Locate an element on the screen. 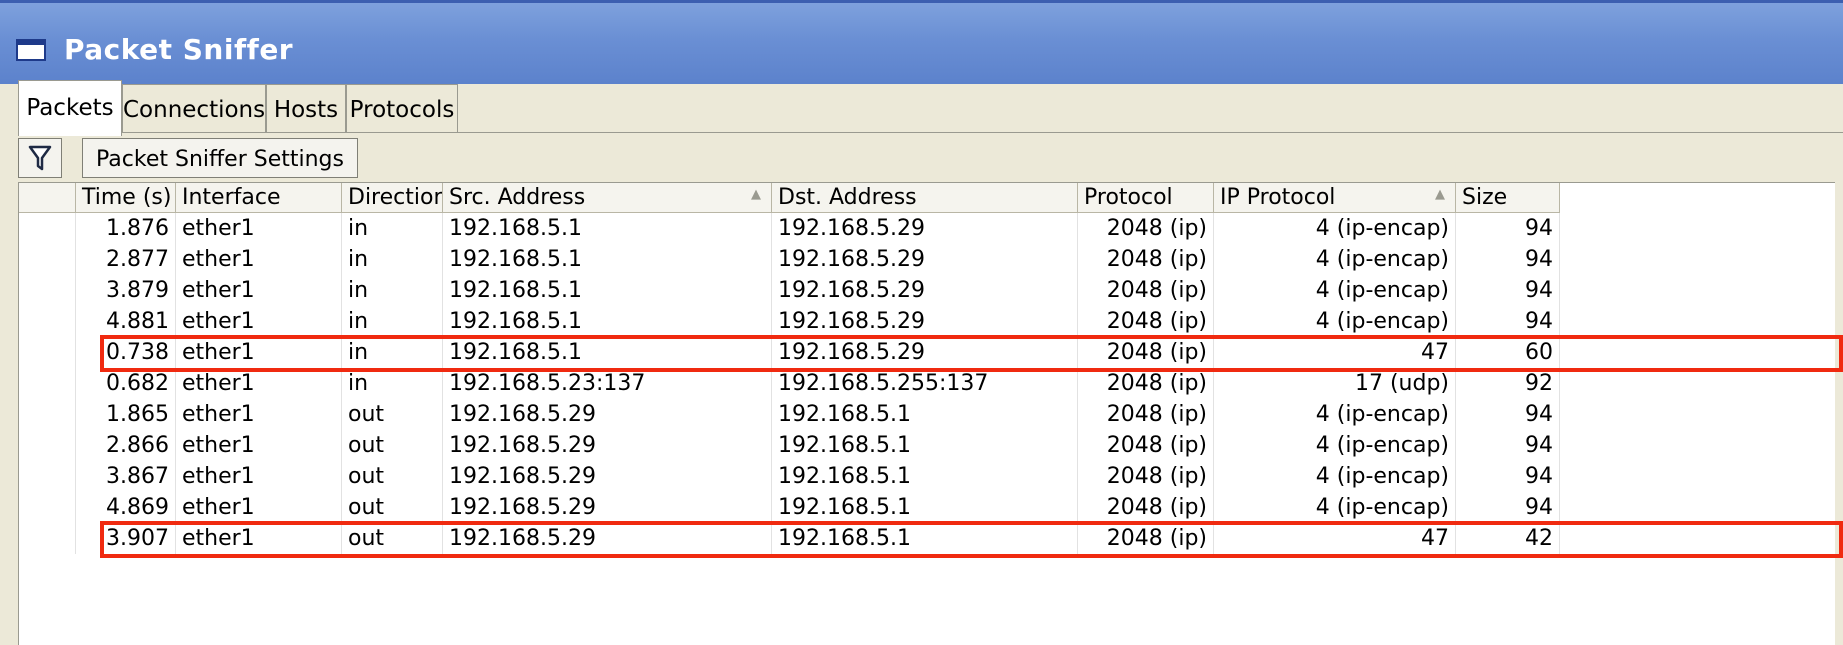 The height and width of the screenshot is (645, 1843). window-right-edge is located at coordinates (1839, 413).